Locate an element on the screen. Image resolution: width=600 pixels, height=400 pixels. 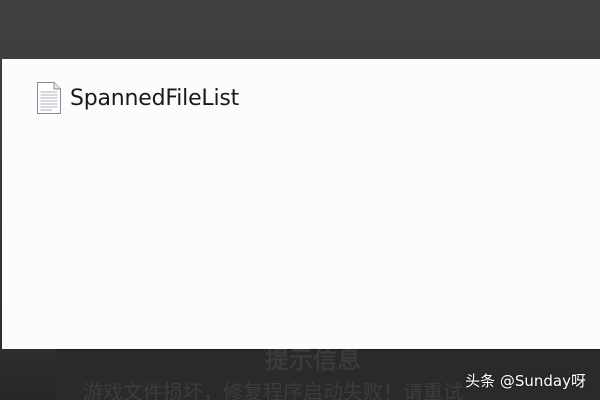
text-file-icon is located at coordinates (49, 98).